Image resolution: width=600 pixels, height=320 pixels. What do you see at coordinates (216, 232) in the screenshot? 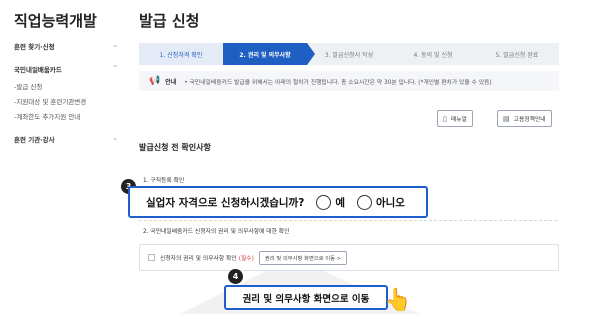
I see `question-2-label: 2. 국민내일배움카드 신청자의 권리 및 의무사항에 대한 확인` at bounding box center [216, 232].